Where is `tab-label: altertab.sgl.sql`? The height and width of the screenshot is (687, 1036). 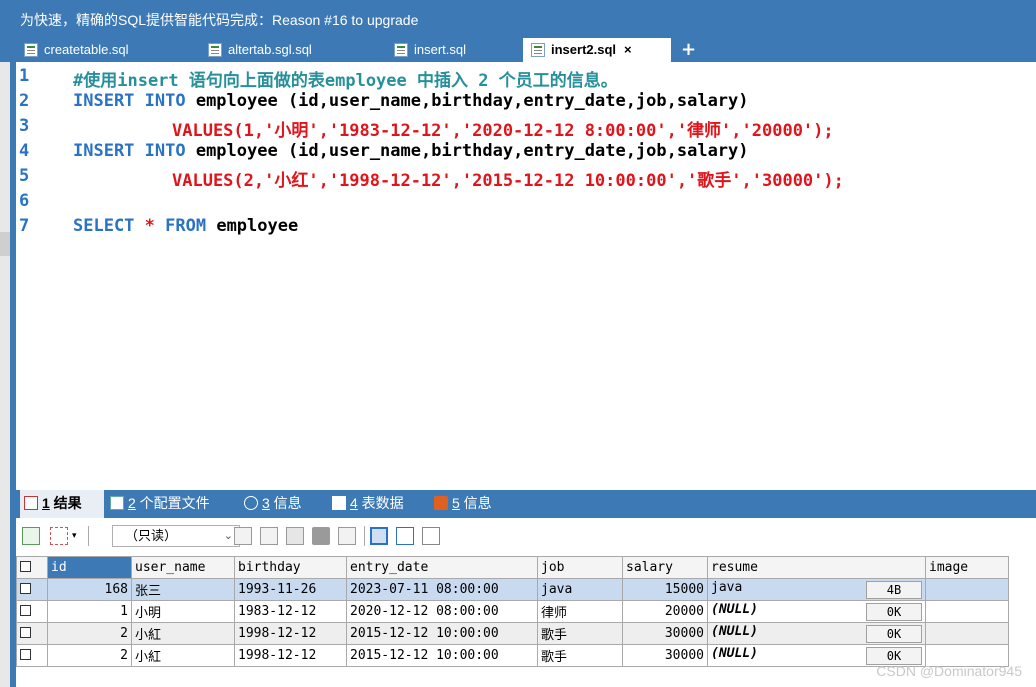
tab-label: altertab.sgl.sql is located at coordinates (270, 49).